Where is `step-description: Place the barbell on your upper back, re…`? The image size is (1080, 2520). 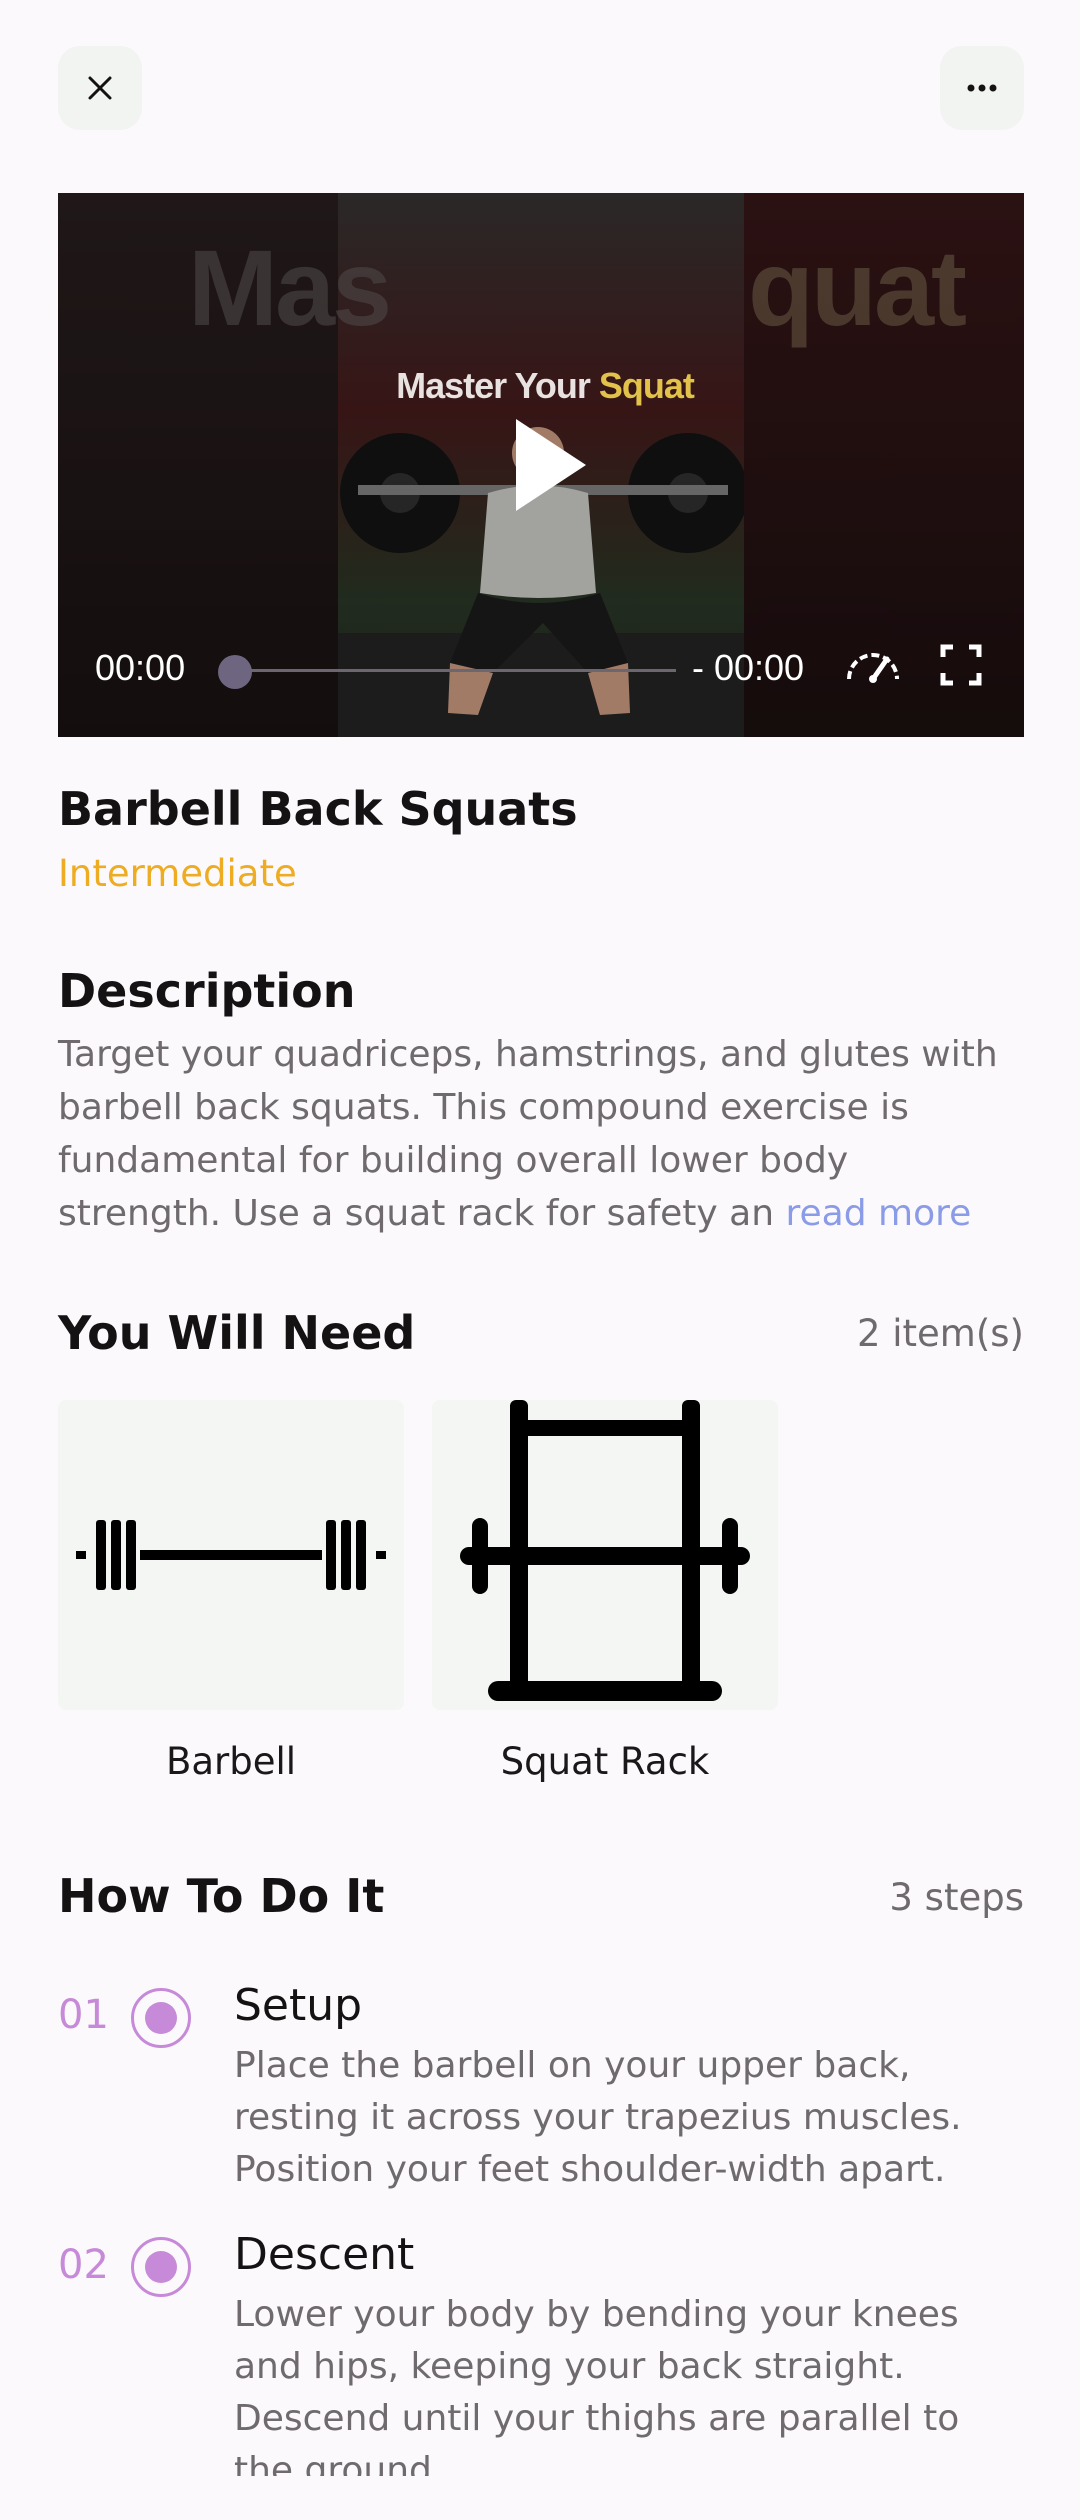
step-description: Place the barbell on your upper back, re… is located at coordinates (598, 2117).